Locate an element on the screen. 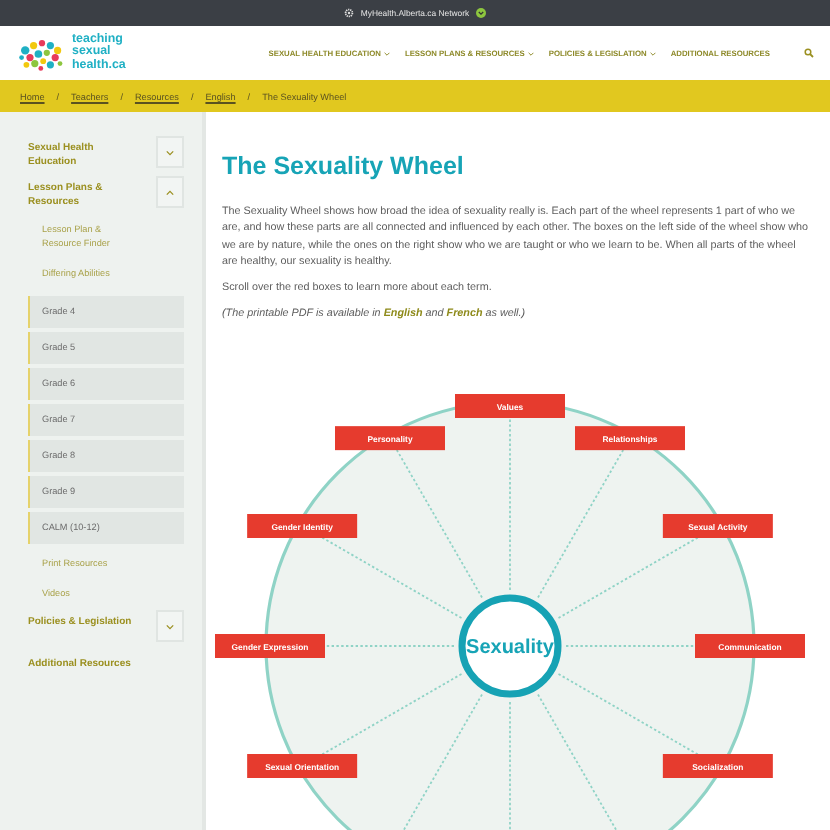  center-label: Sexuality is located at coordinates (510, 647).